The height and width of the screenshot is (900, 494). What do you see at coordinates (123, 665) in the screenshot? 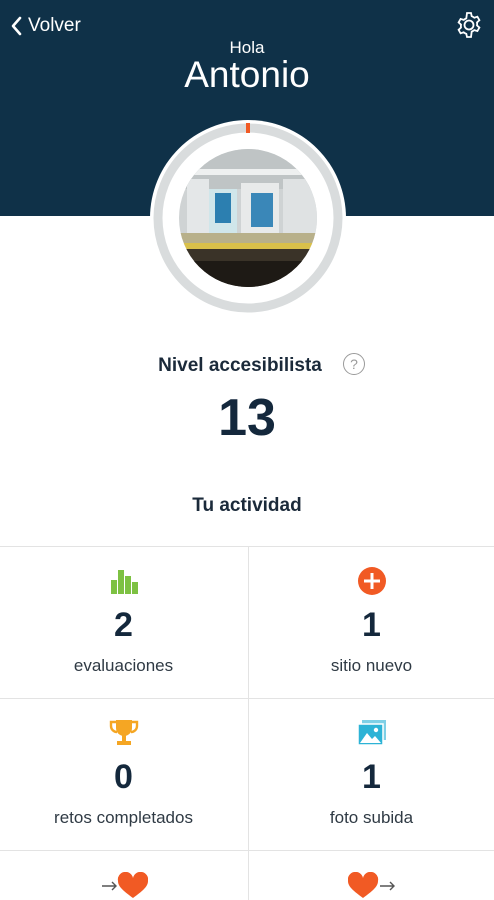
I see `activity-label: evaluaciones` at bounding box center [123, 665].